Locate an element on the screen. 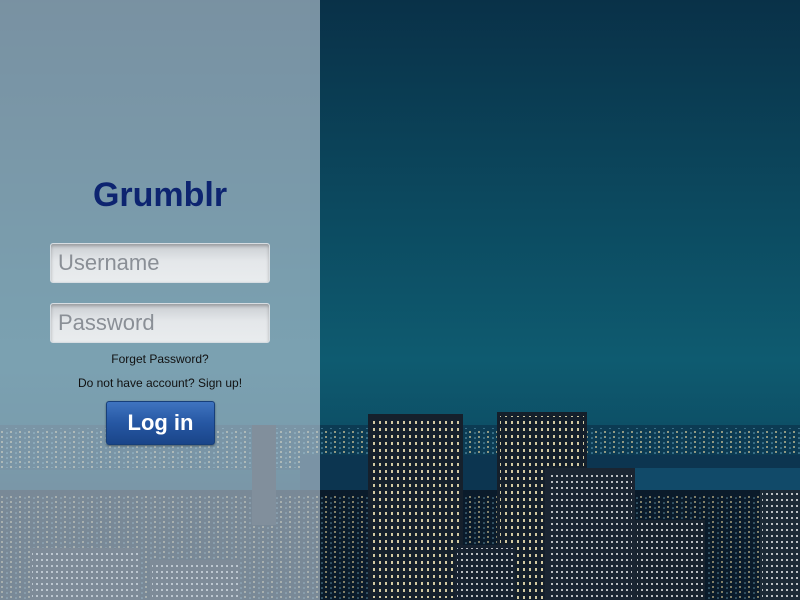 This screenshot has height=600, width=800. app-brand-title: Grumblr is located at coordinates (160, 195).